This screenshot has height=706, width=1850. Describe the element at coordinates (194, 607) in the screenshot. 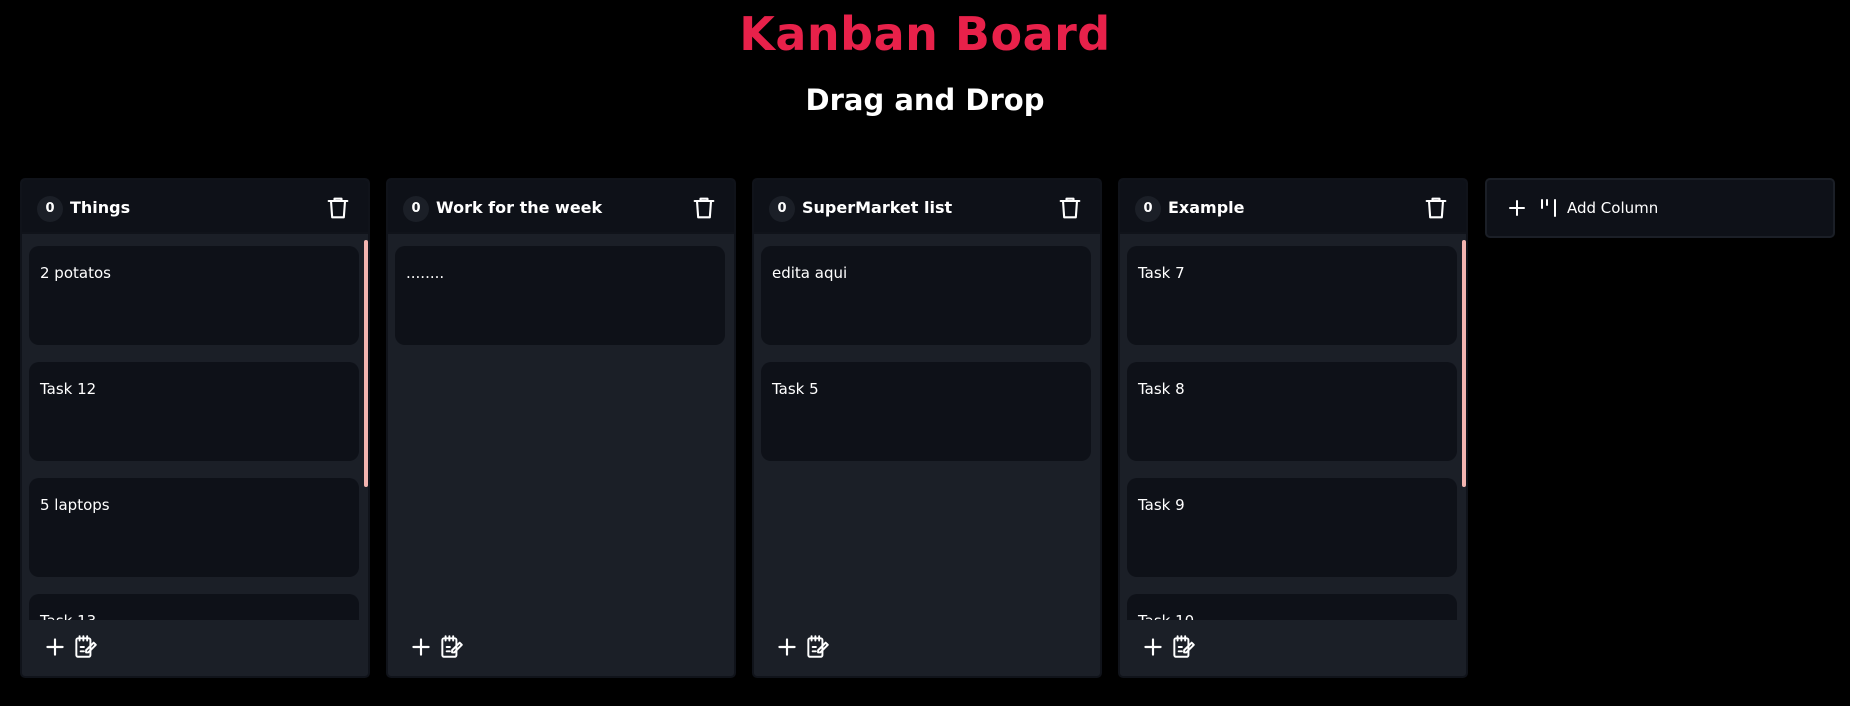

I see `task-card: Task 13` at that location.